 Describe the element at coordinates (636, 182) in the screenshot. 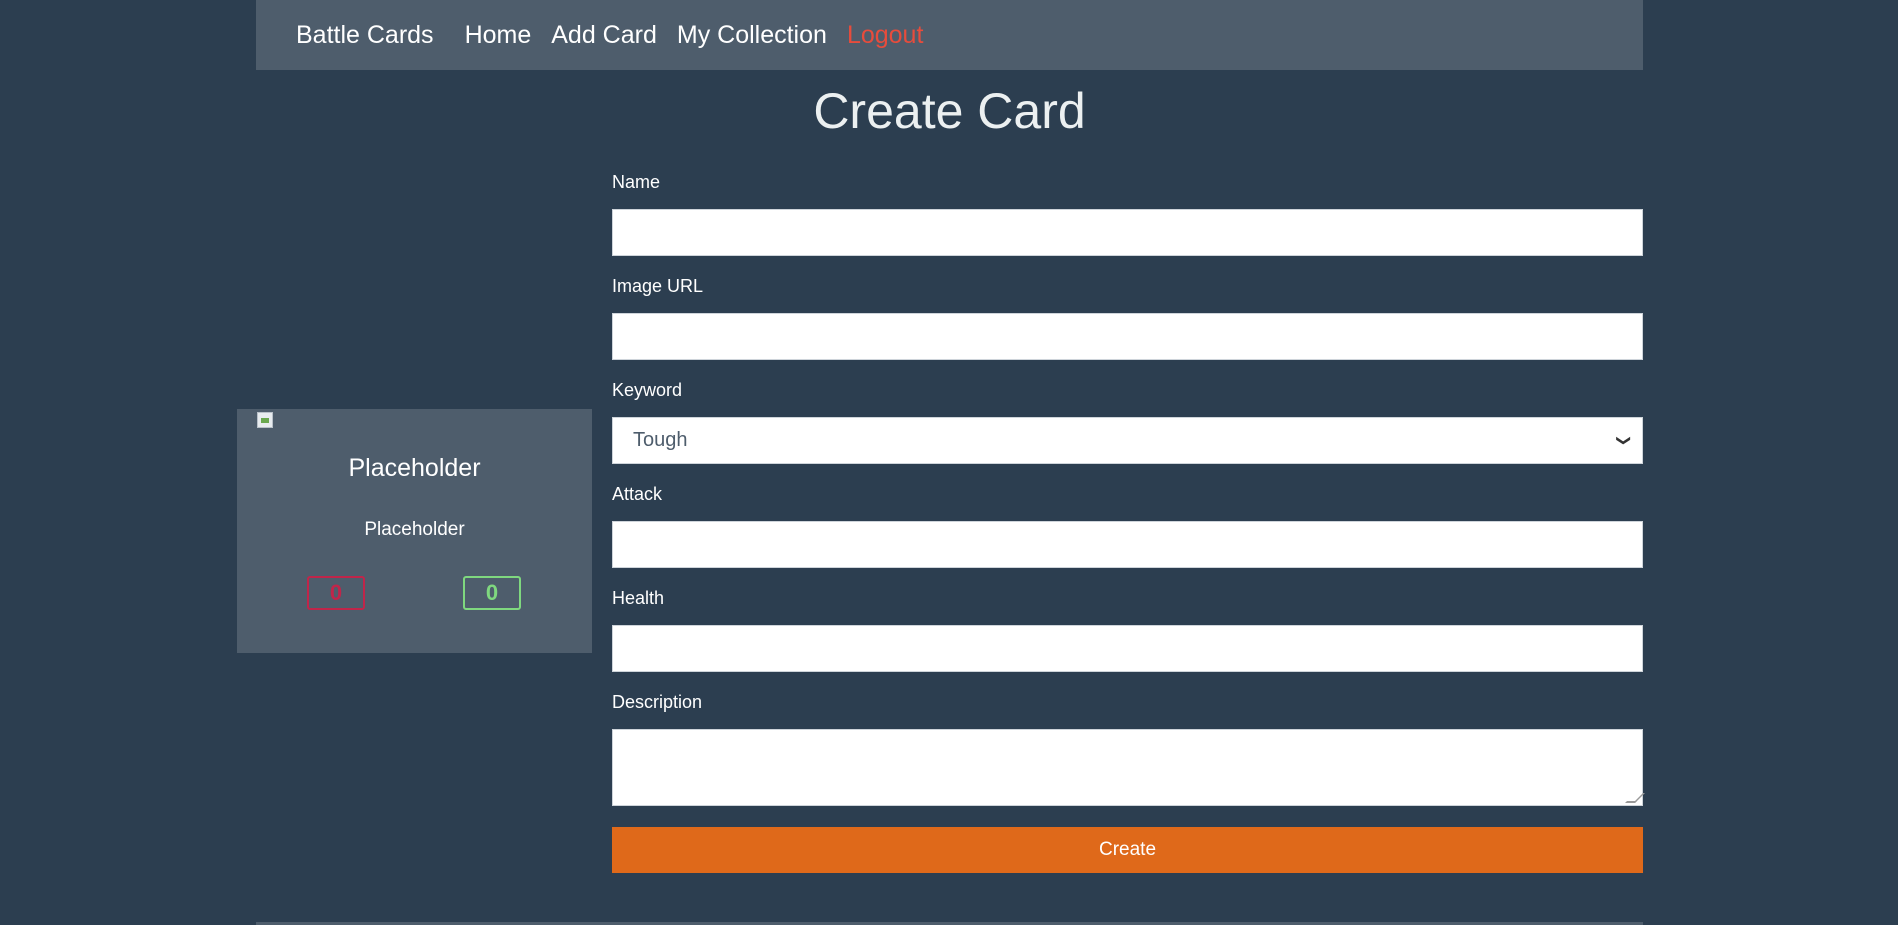

I see `name-label: Name` at that location.